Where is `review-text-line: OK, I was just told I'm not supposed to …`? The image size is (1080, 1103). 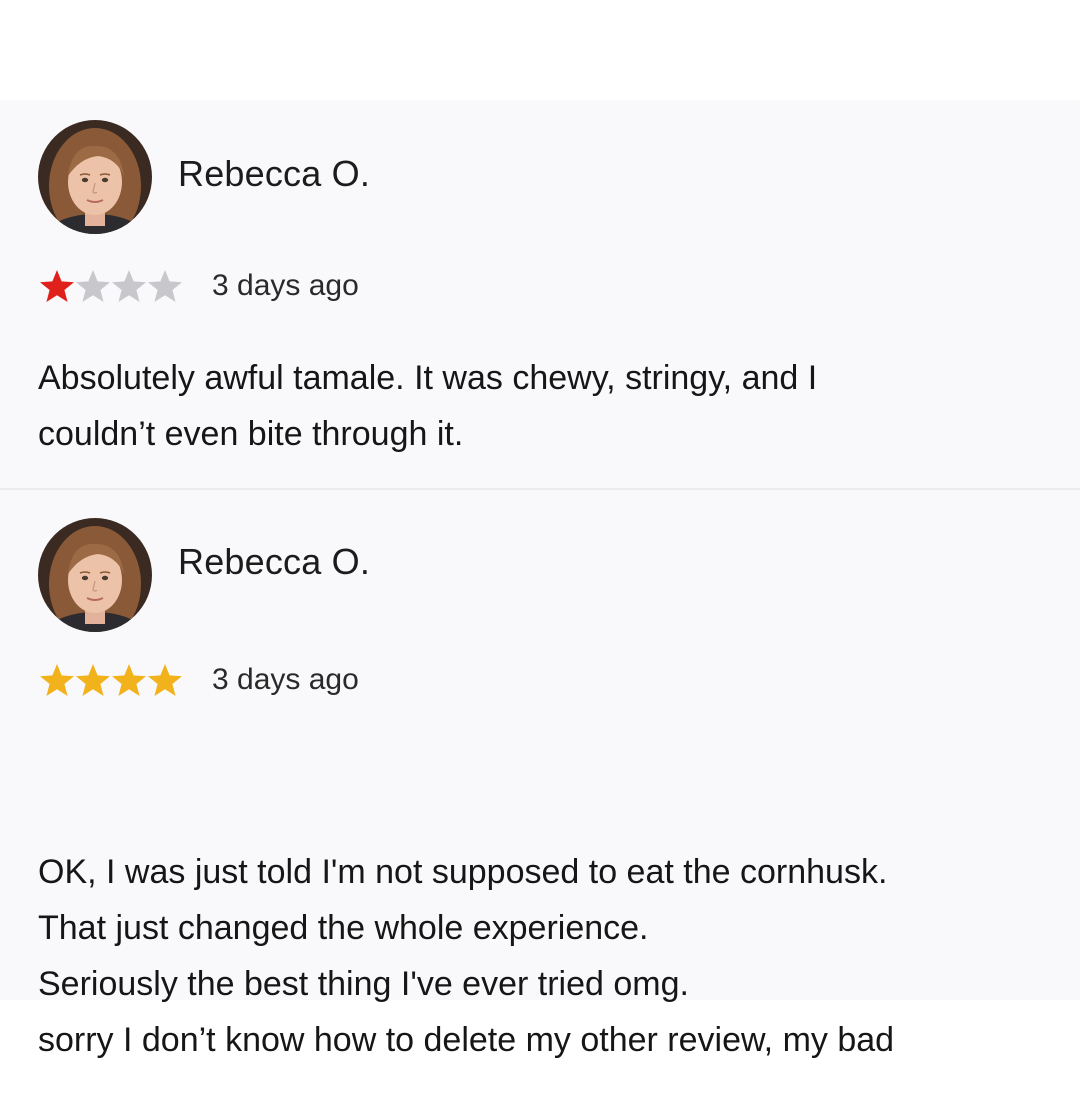
review-text-line: OK, I was just told I'm not supposed to … is located at coordinates (463, 872).